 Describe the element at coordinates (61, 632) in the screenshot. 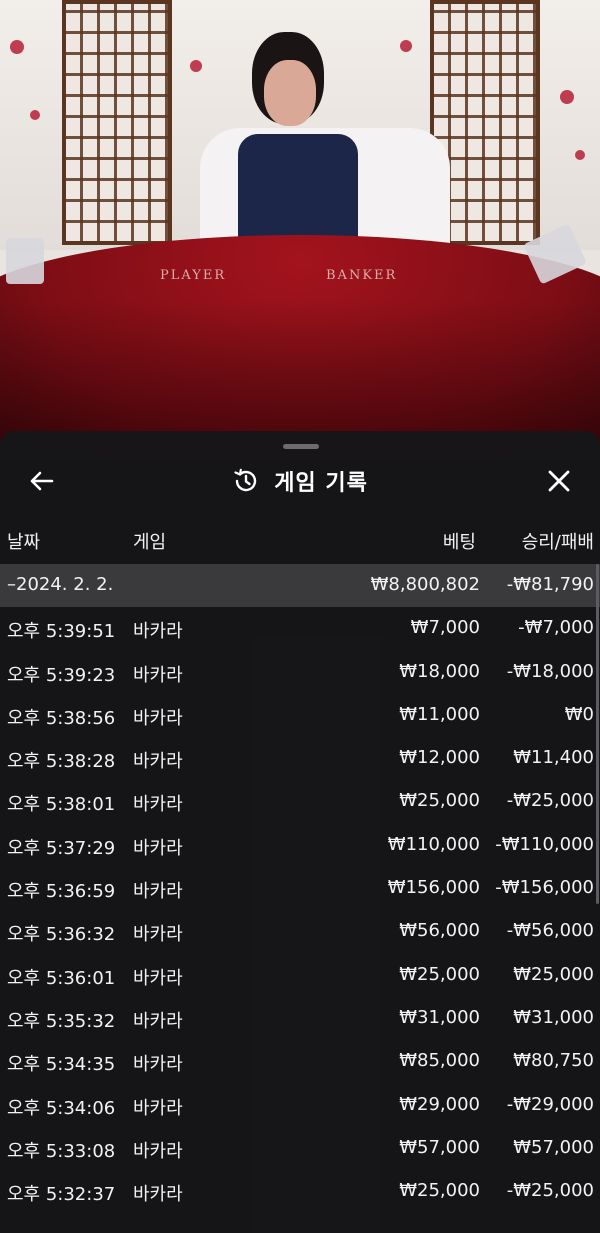

I see `row-time: 오후 5:39:51` at that location.